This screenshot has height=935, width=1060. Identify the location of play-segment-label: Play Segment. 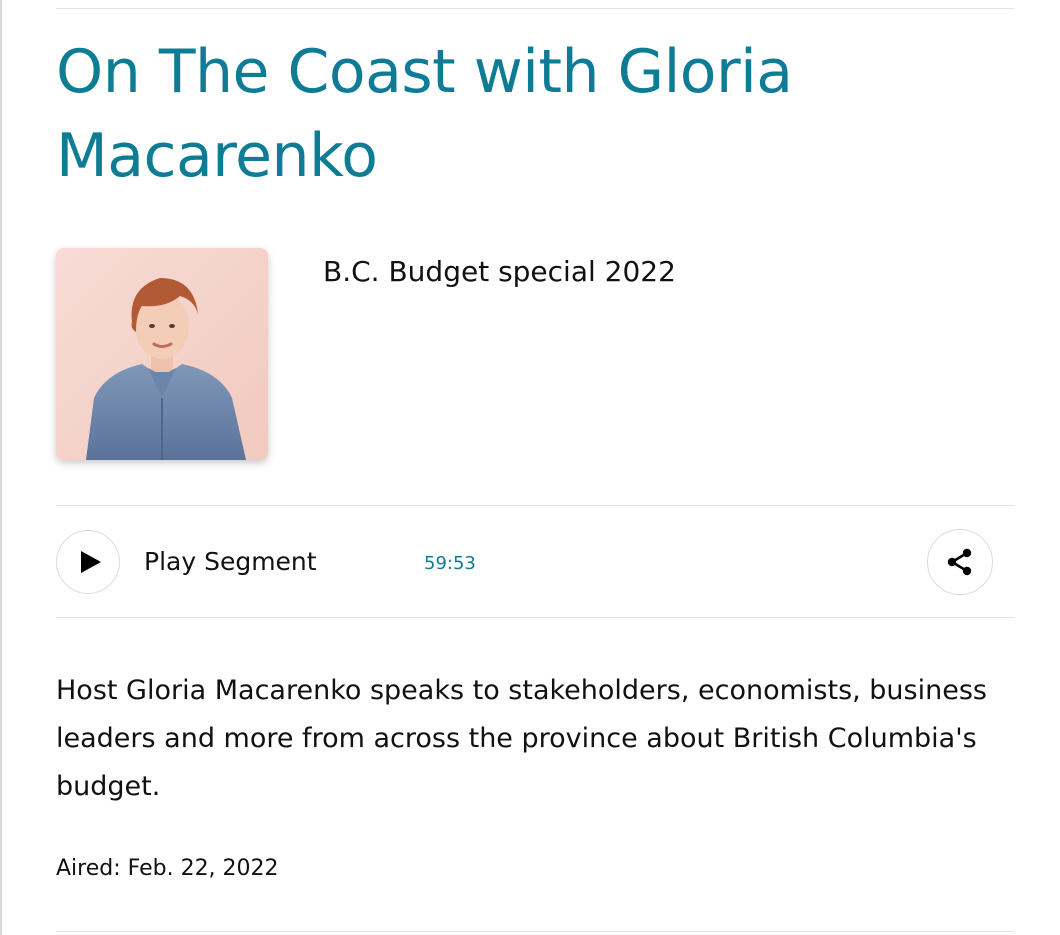
(230, 562).